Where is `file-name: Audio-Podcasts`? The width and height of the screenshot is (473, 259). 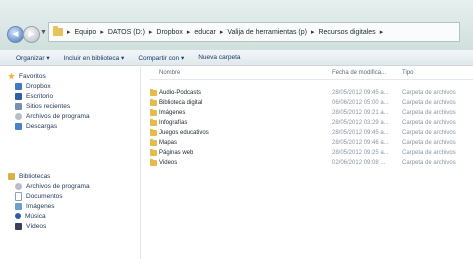
file-name: Audio-Podcasts is located at coordinates (180, 93).